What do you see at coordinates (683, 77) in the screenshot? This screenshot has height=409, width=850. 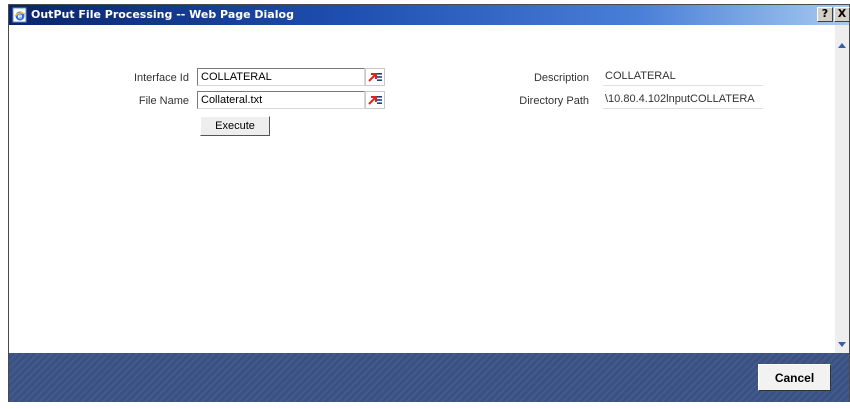 I see `description-value: COLLATERAL` at bounding box center [683, 77].